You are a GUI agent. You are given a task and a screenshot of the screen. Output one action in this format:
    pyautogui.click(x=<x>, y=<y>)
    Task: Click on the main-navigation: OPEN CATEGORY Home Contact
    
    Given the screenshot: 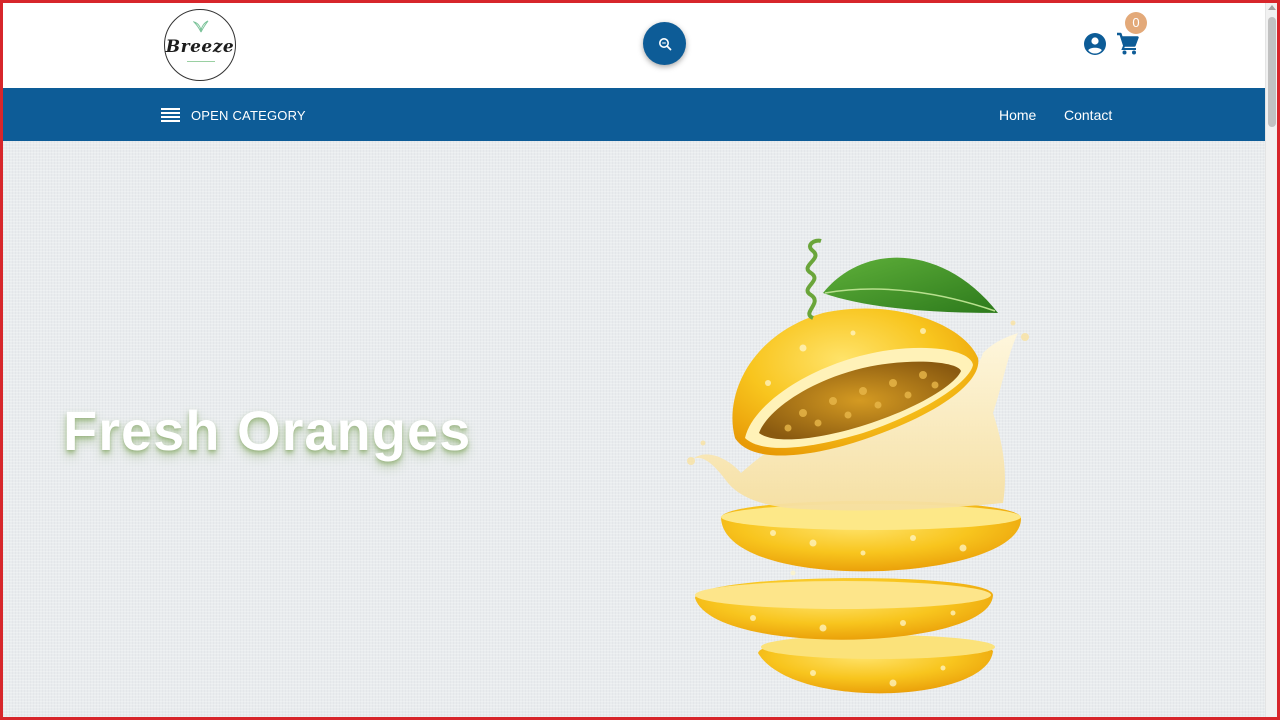 What is the action you would take?
    pyautogui.click(x=634, y=114)
    